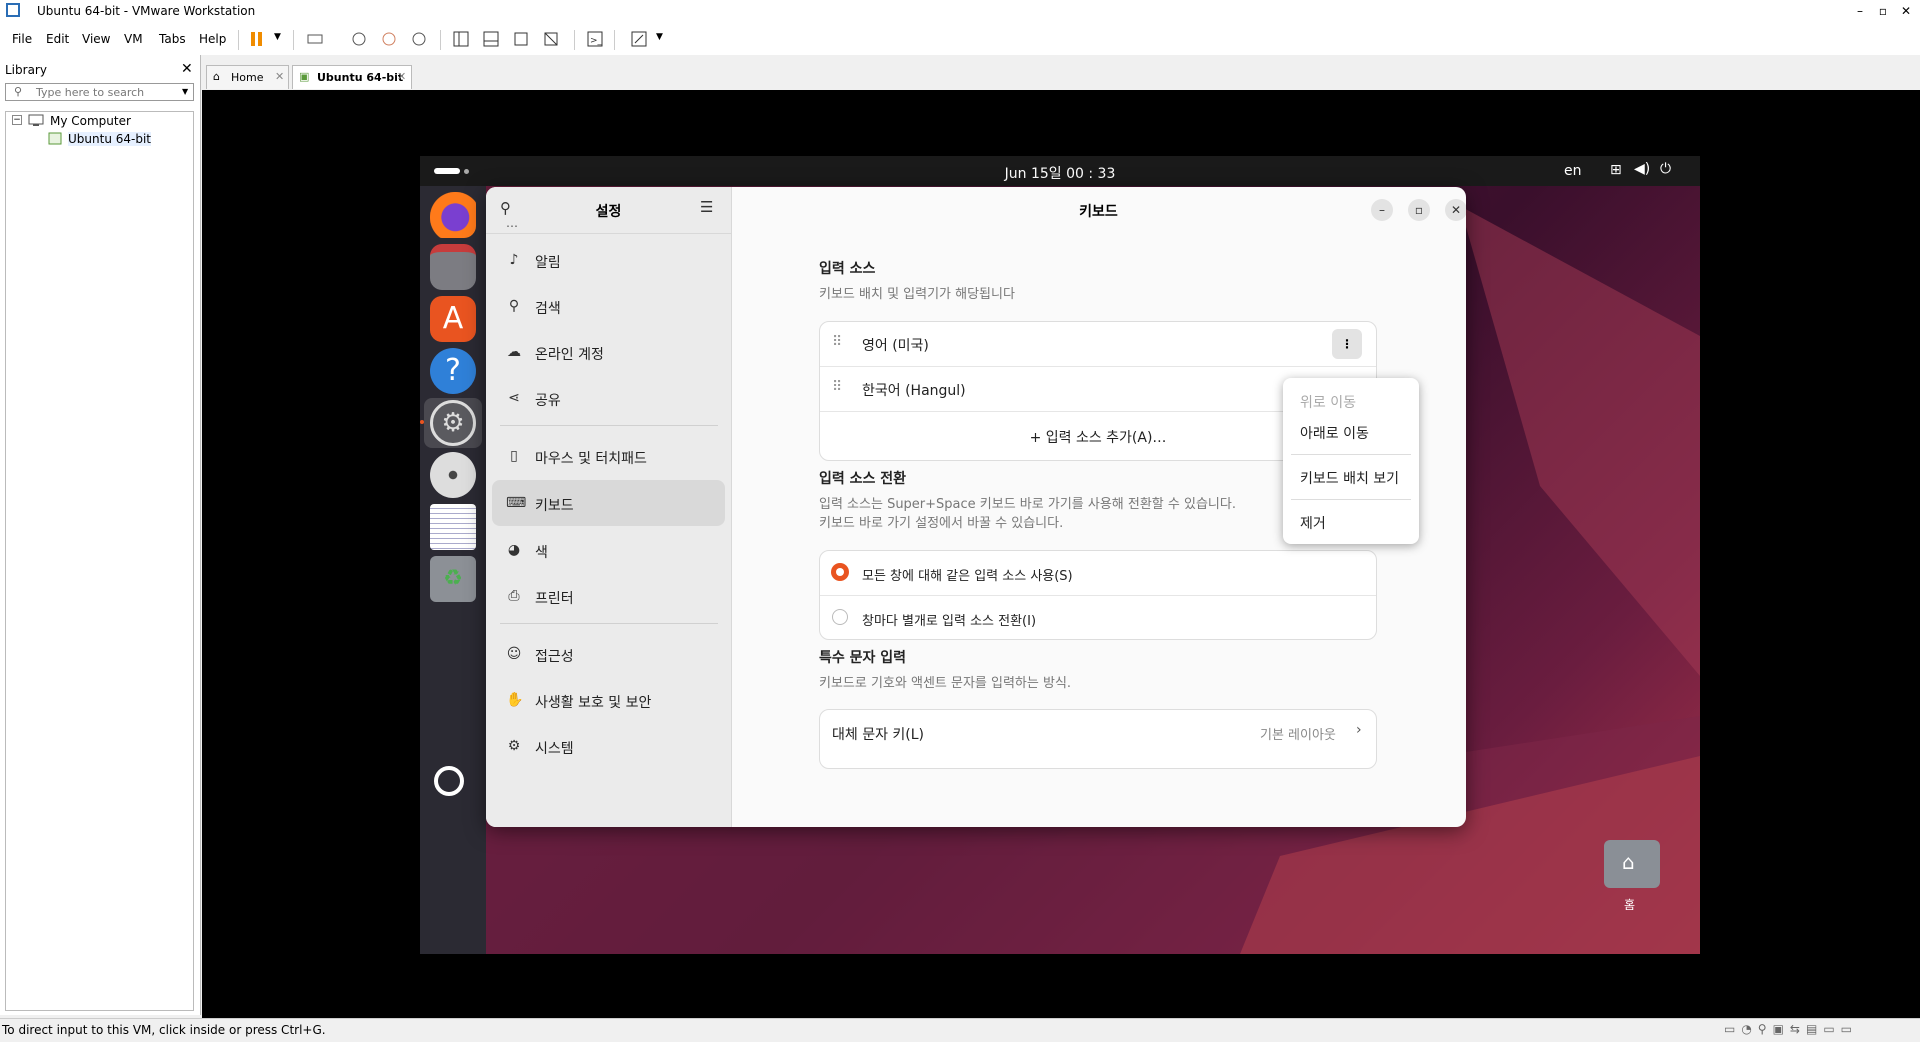 This screenshot has height=1042, width=1920. What do you see at coordinates (514, 398) in the screenshot?
I see `share-icon: ⋖` at bounding box center [514, 398].